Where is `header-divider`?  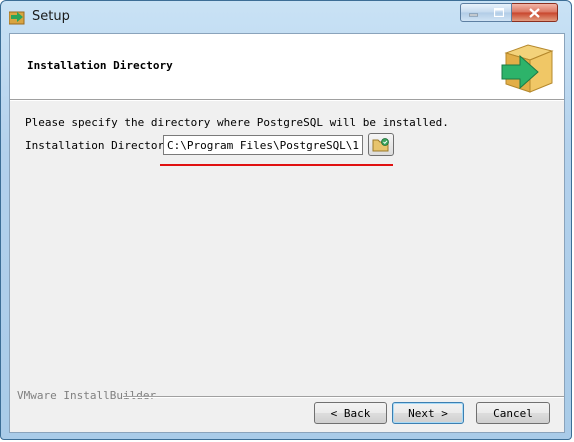
header-divider is located at coordinates (287, 100).